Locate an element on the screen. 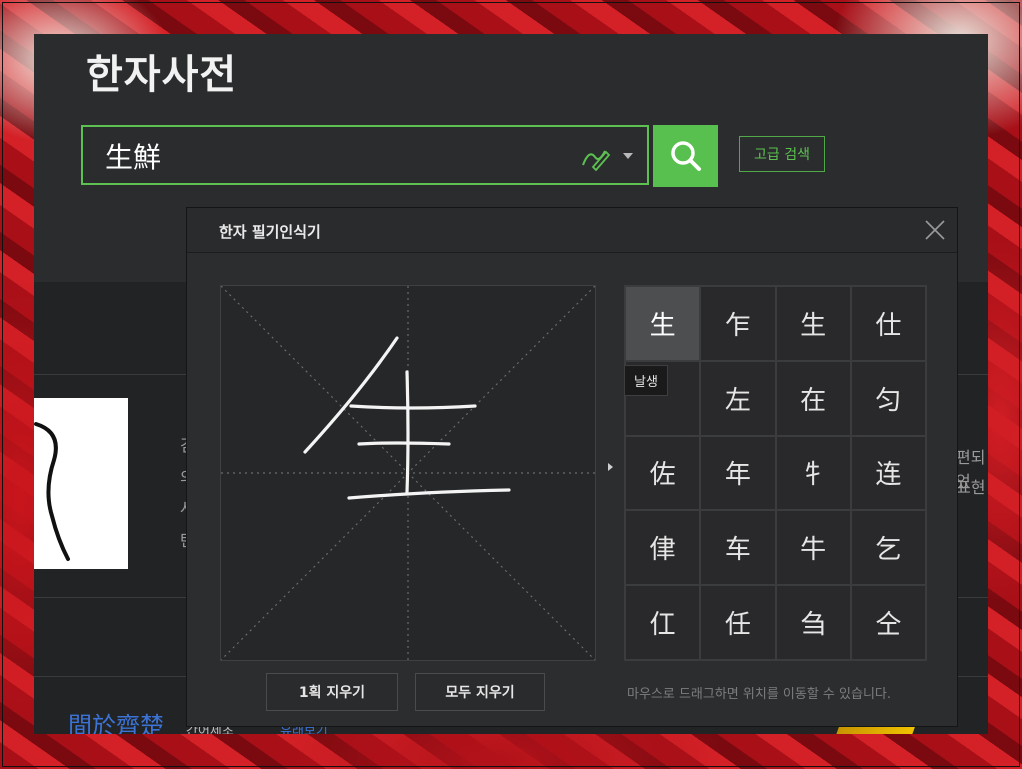 The image size is (1022, 769). candidate-cell: 车 is located at coordinates (738, 548).